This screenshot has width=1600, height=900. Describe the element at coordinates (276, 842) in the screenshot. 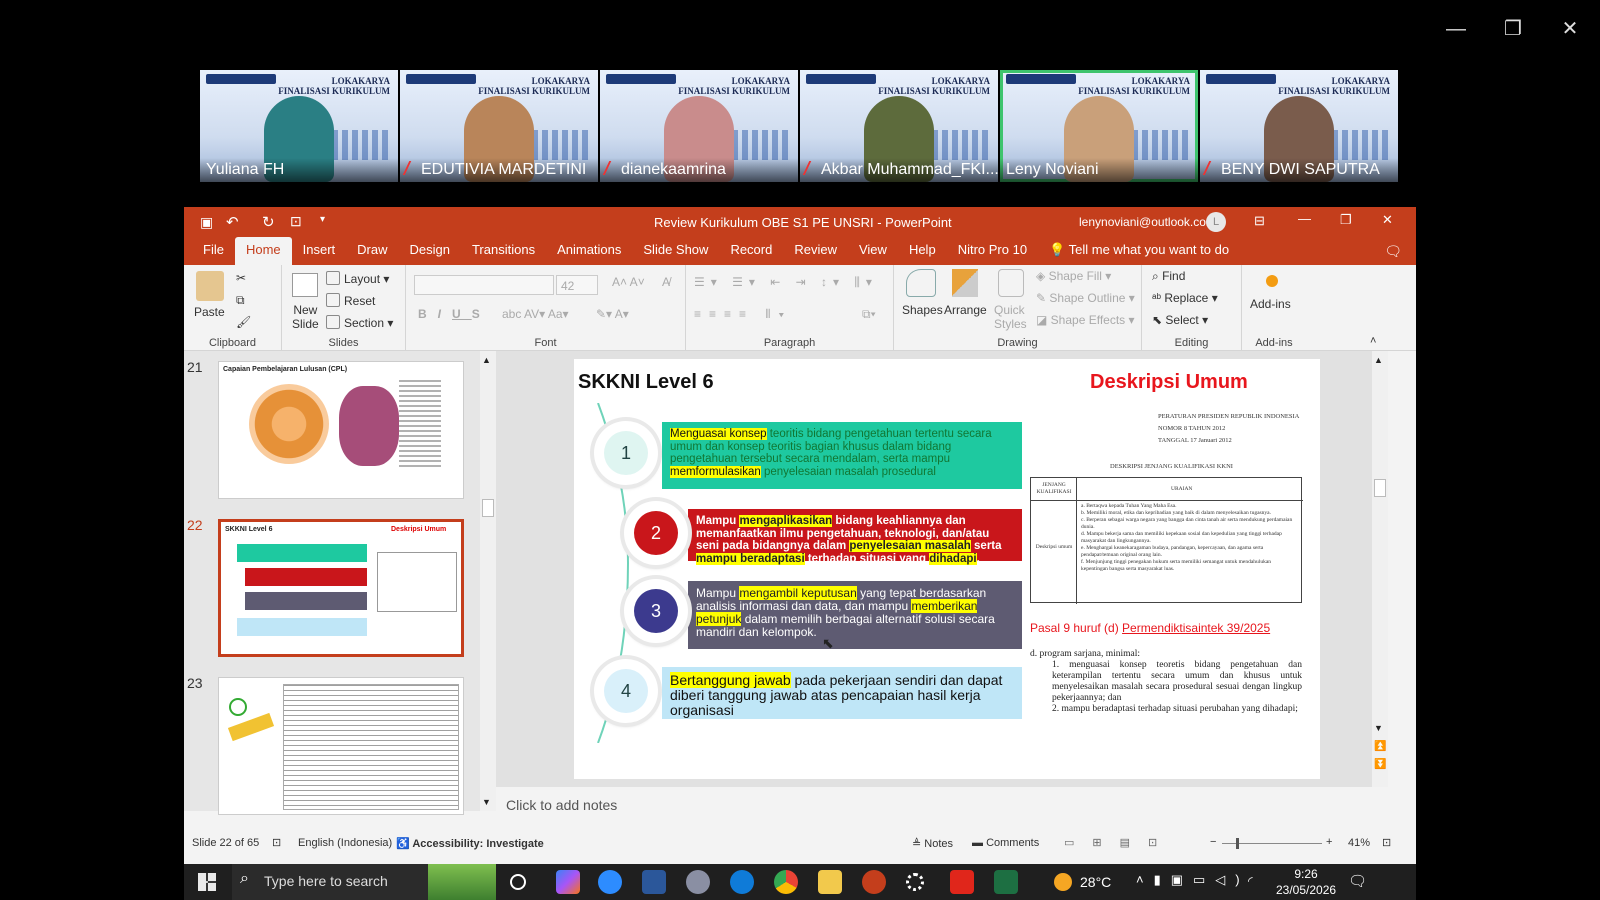

I see `spellcheck-icon: ⊡` at that location.